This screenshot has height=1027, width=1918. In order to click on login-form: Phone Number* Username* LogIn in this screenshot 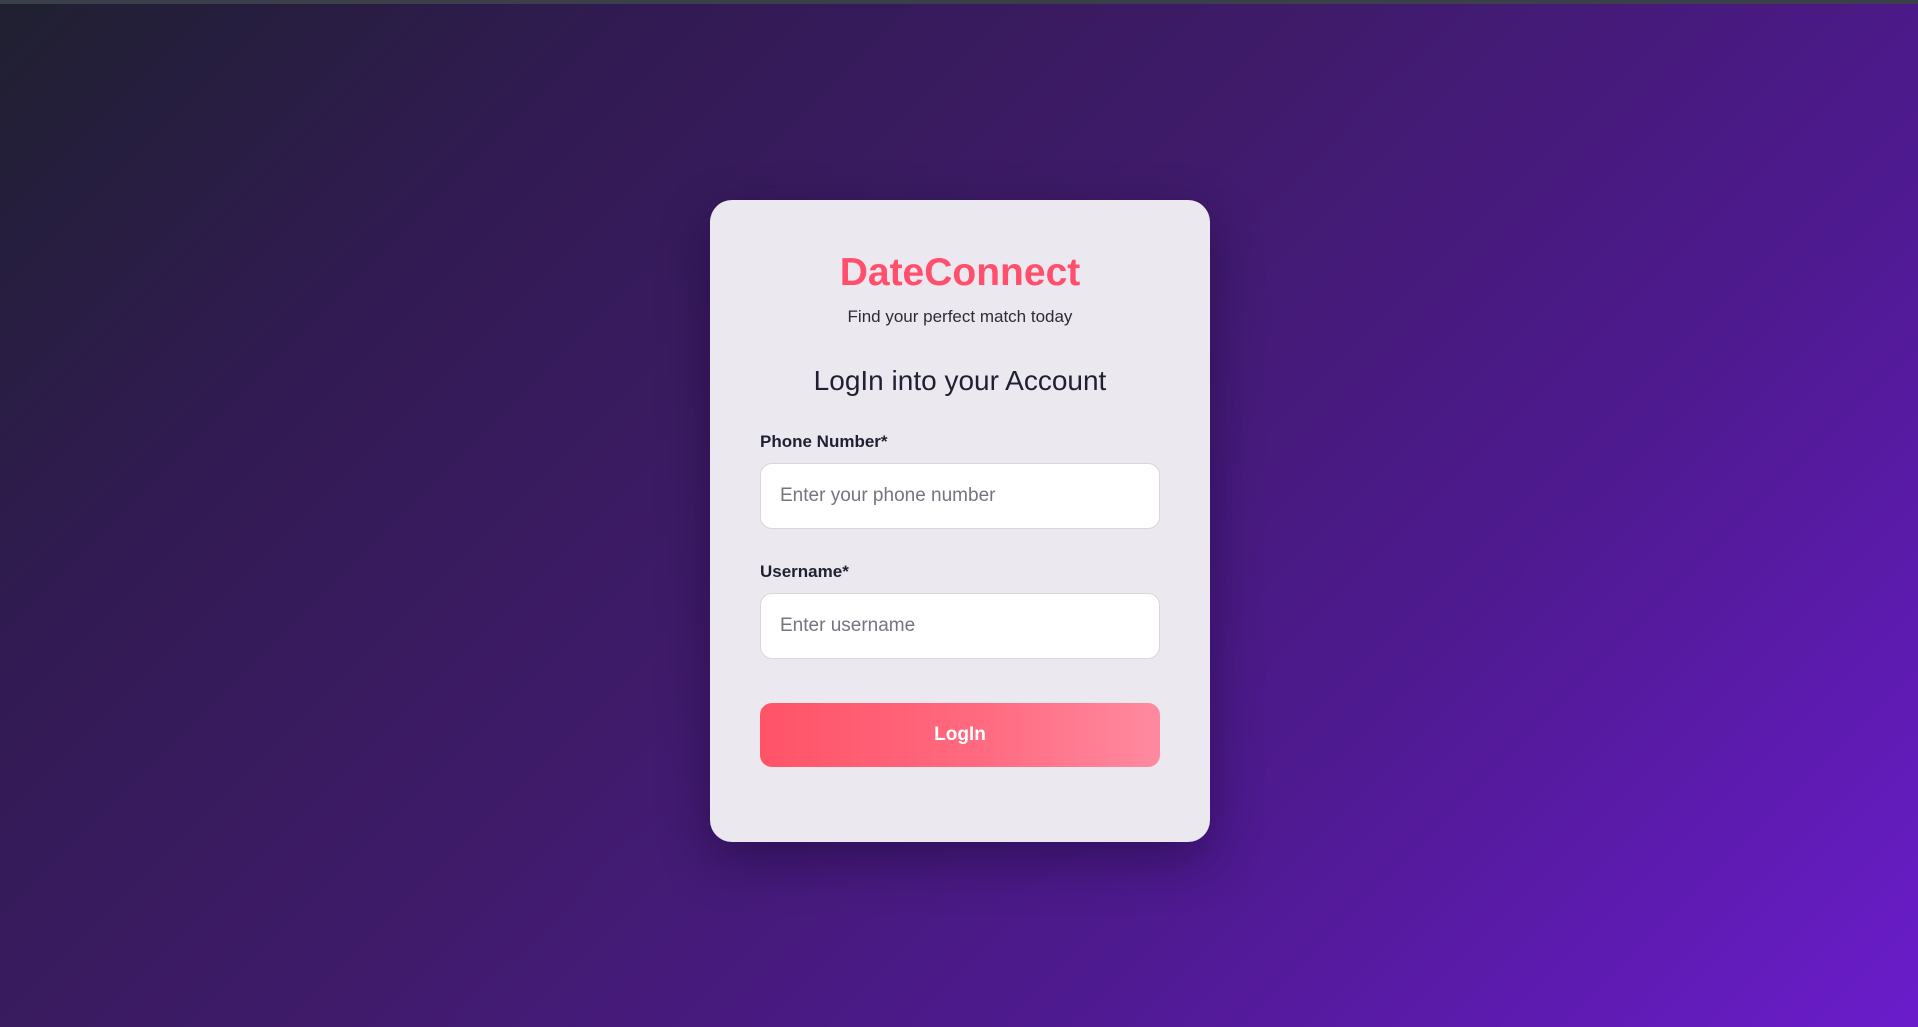, I will do `click(960, 599)`.